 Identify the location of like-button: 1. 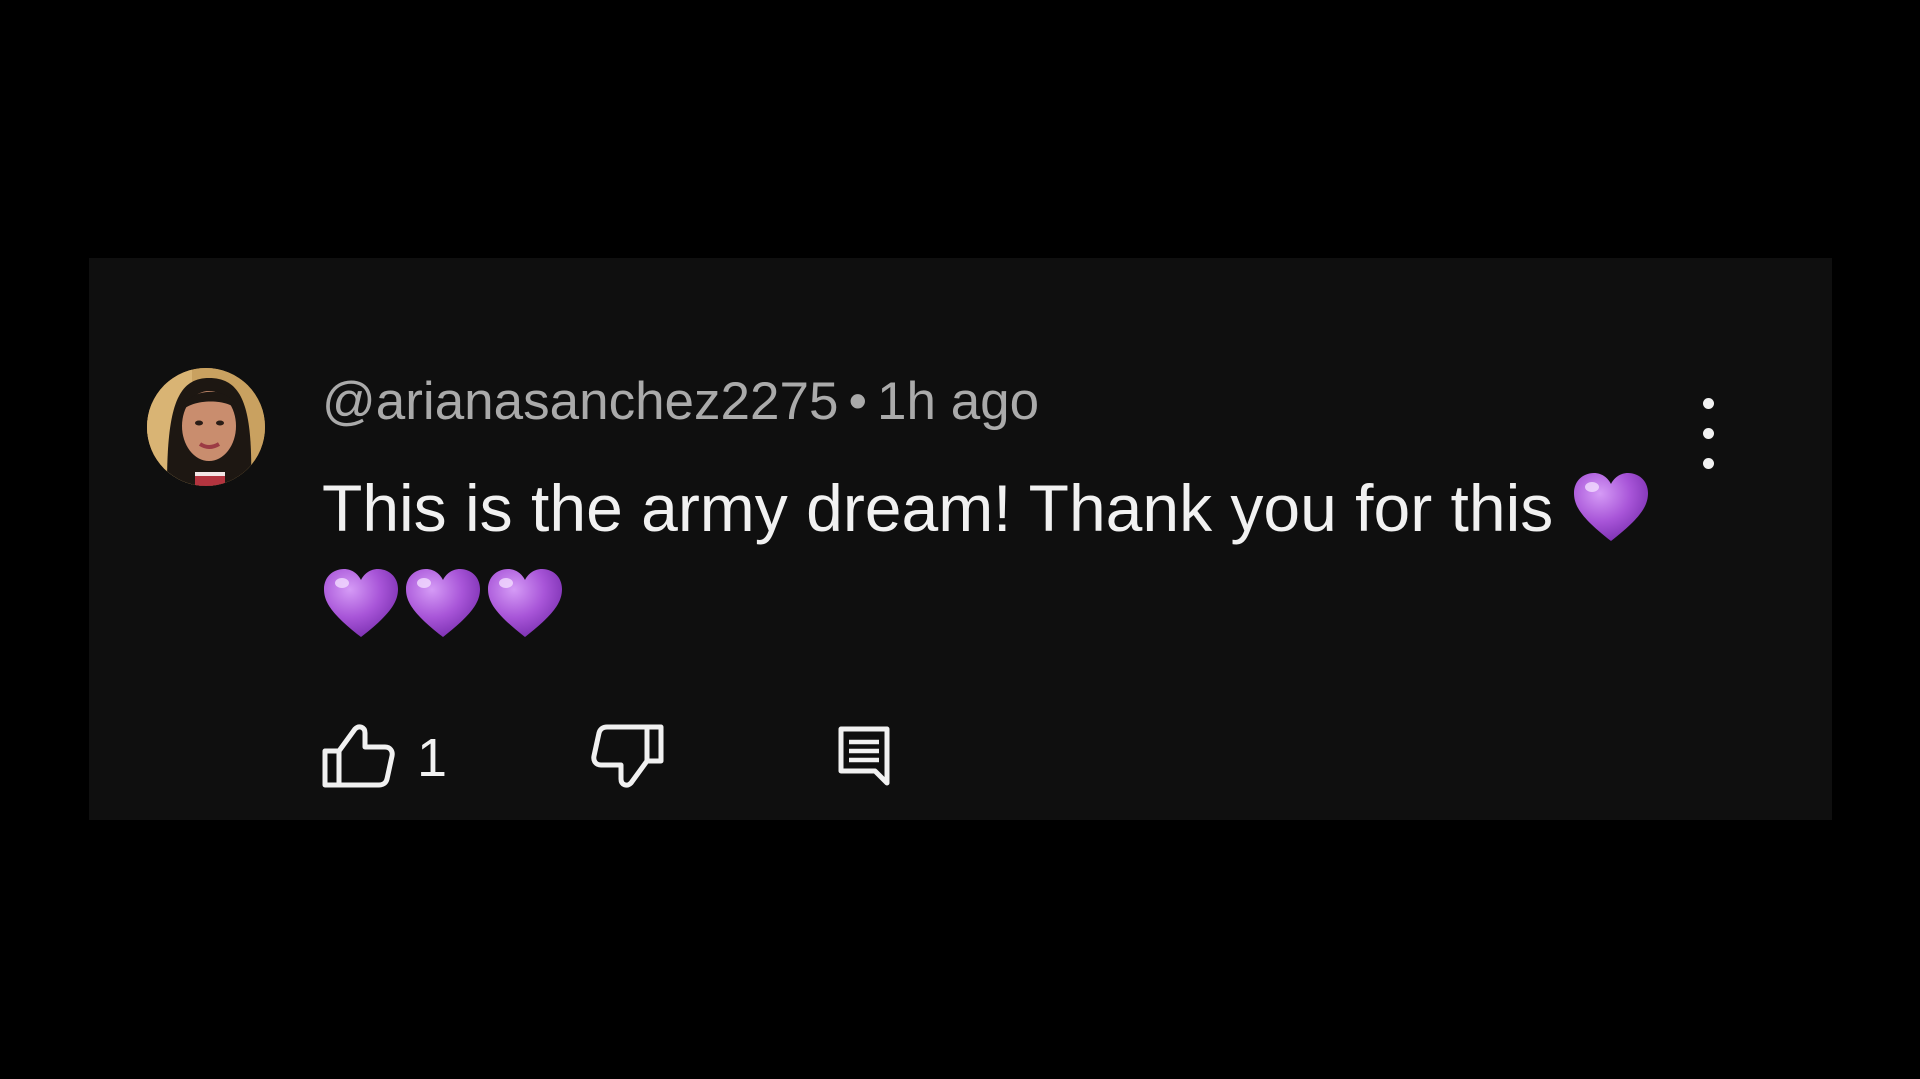
(384, 758).